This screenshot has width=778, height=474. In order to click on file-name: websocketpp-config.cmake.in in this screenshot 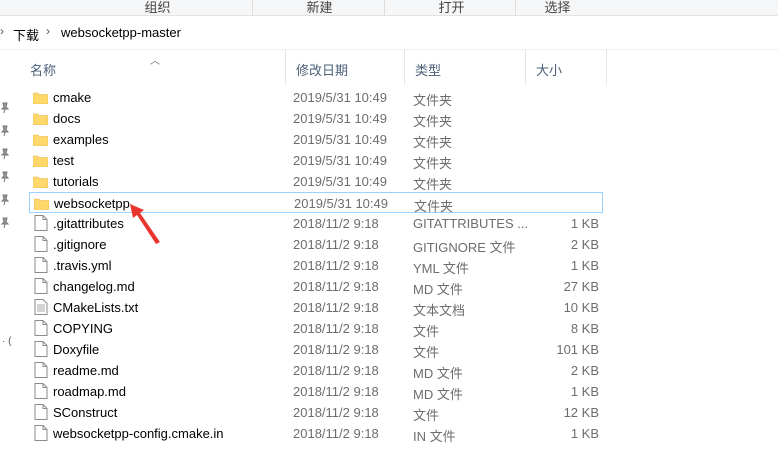, I will do `click(138, 433)`.